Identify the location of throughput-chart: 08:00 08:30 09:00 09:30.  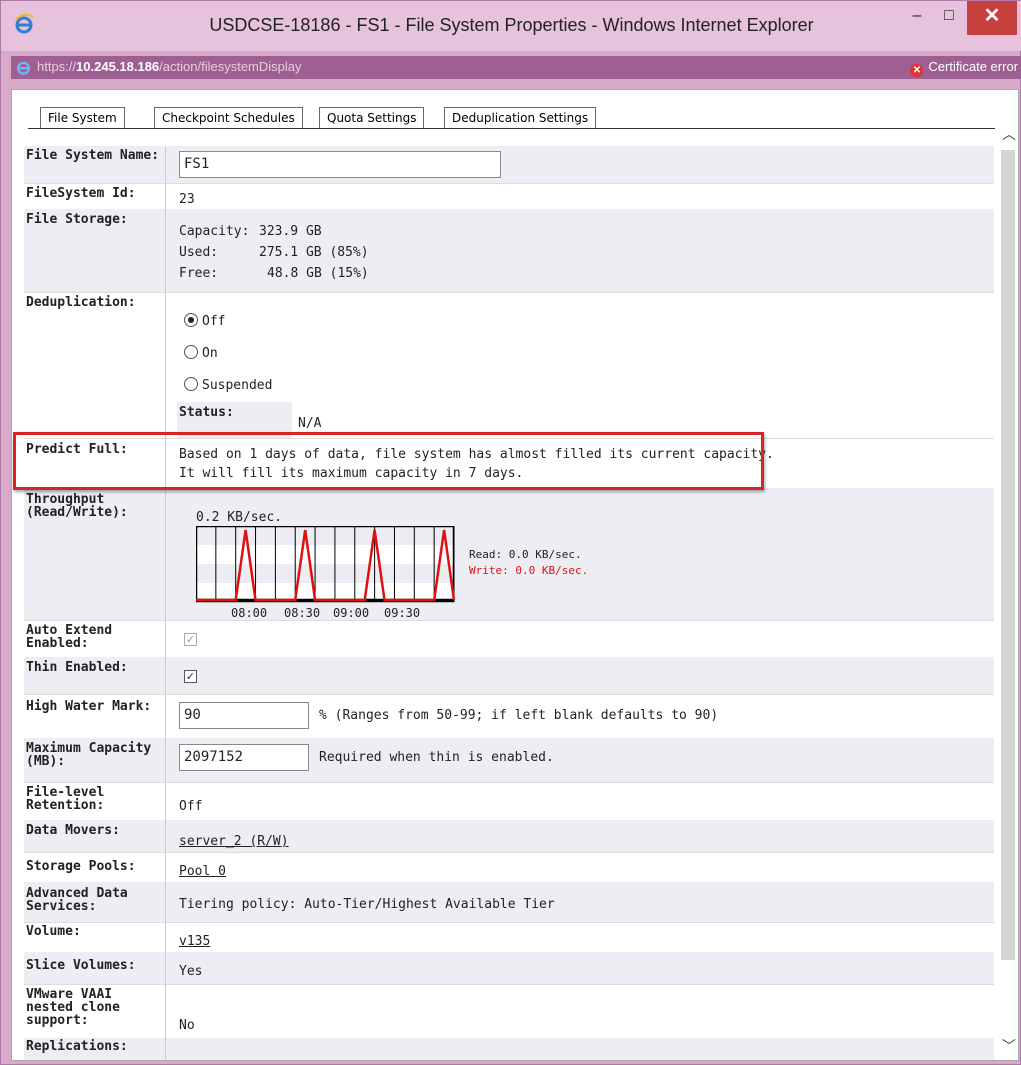
(326, 573).